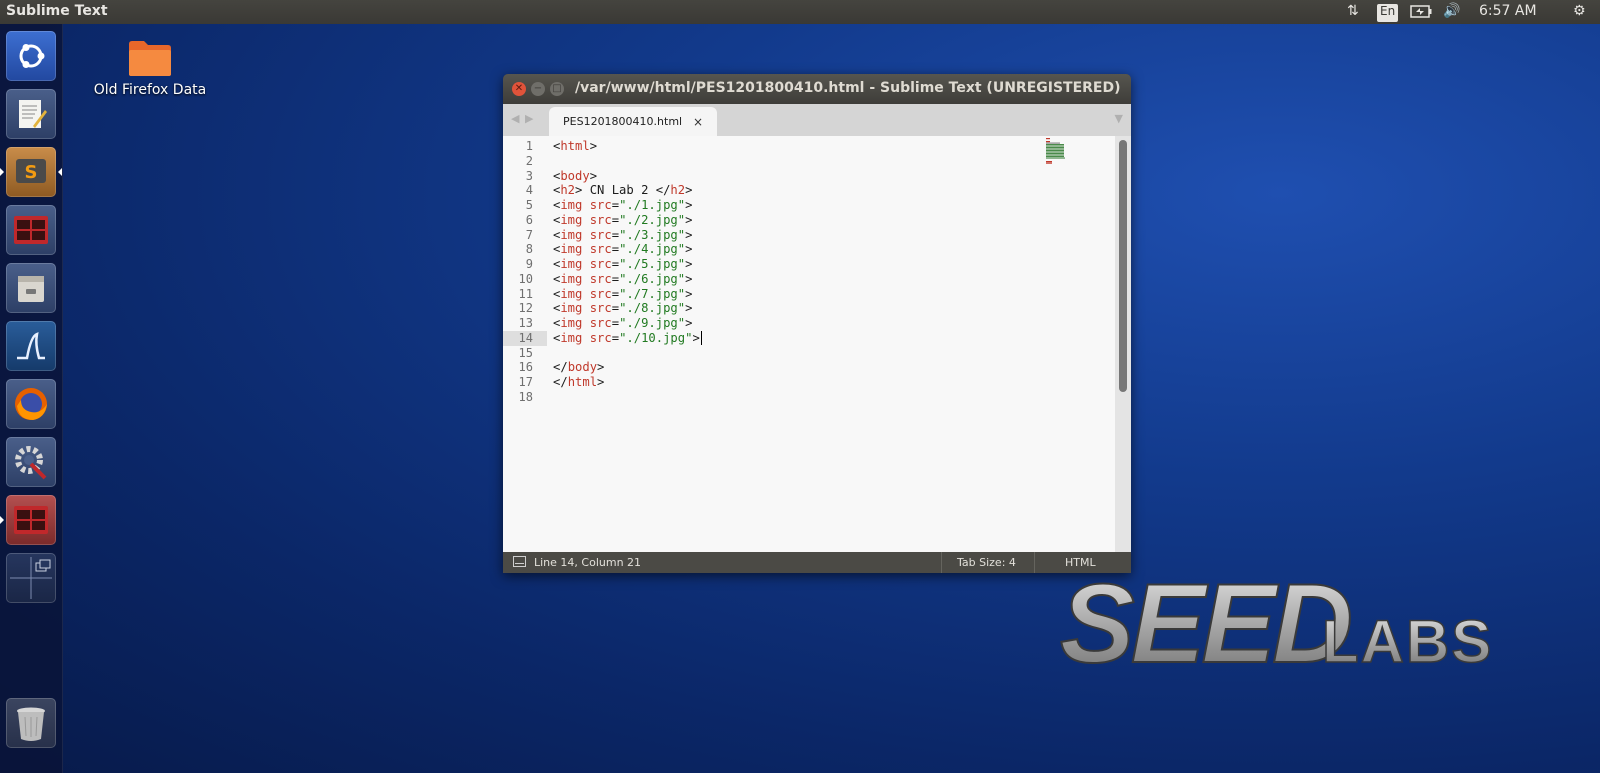 This screenshot has height=773, width=1600. What do you see at coordinates (529, 205) in the screenshot?
I see `line-number: 5` at bounding box center [529, 205].